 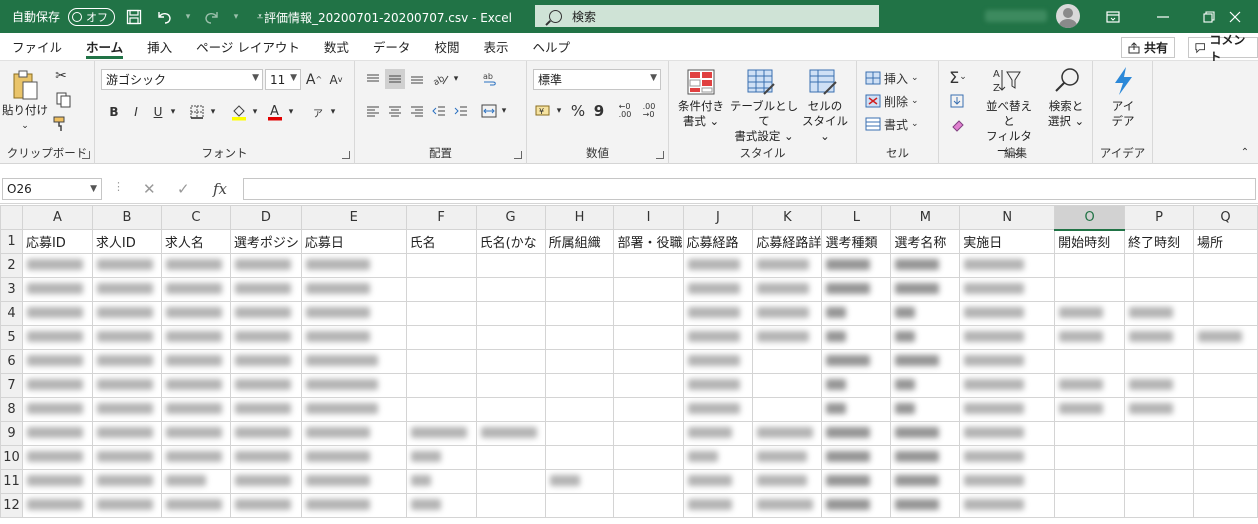 What do you see at coordinates (220, 189) in the screenshot?
I see `insert-function-icon: fx` at bounding box center [220, 189].